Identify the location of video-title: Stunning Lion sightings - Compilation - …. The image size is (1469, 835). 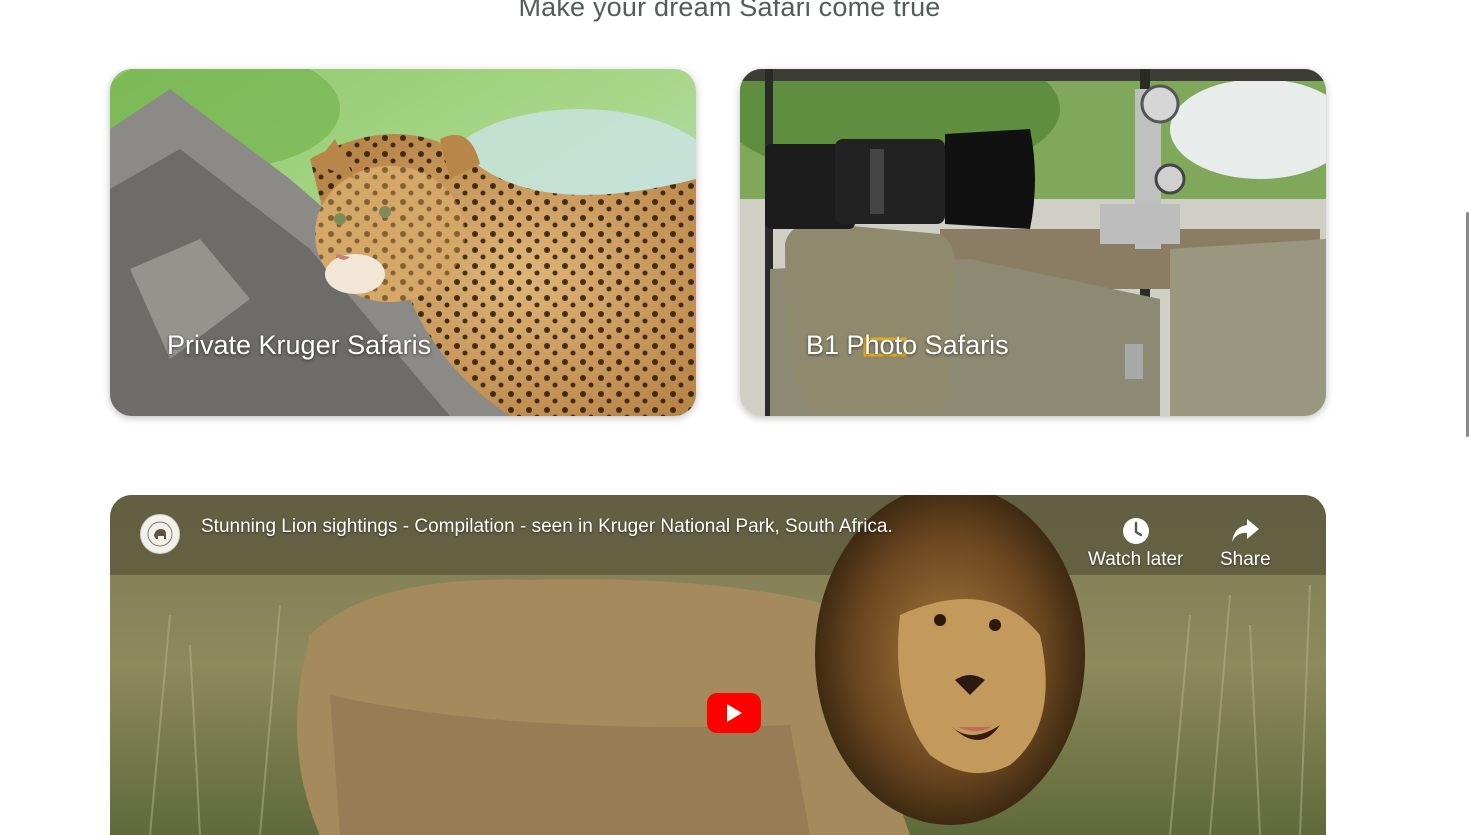
(547, 527).